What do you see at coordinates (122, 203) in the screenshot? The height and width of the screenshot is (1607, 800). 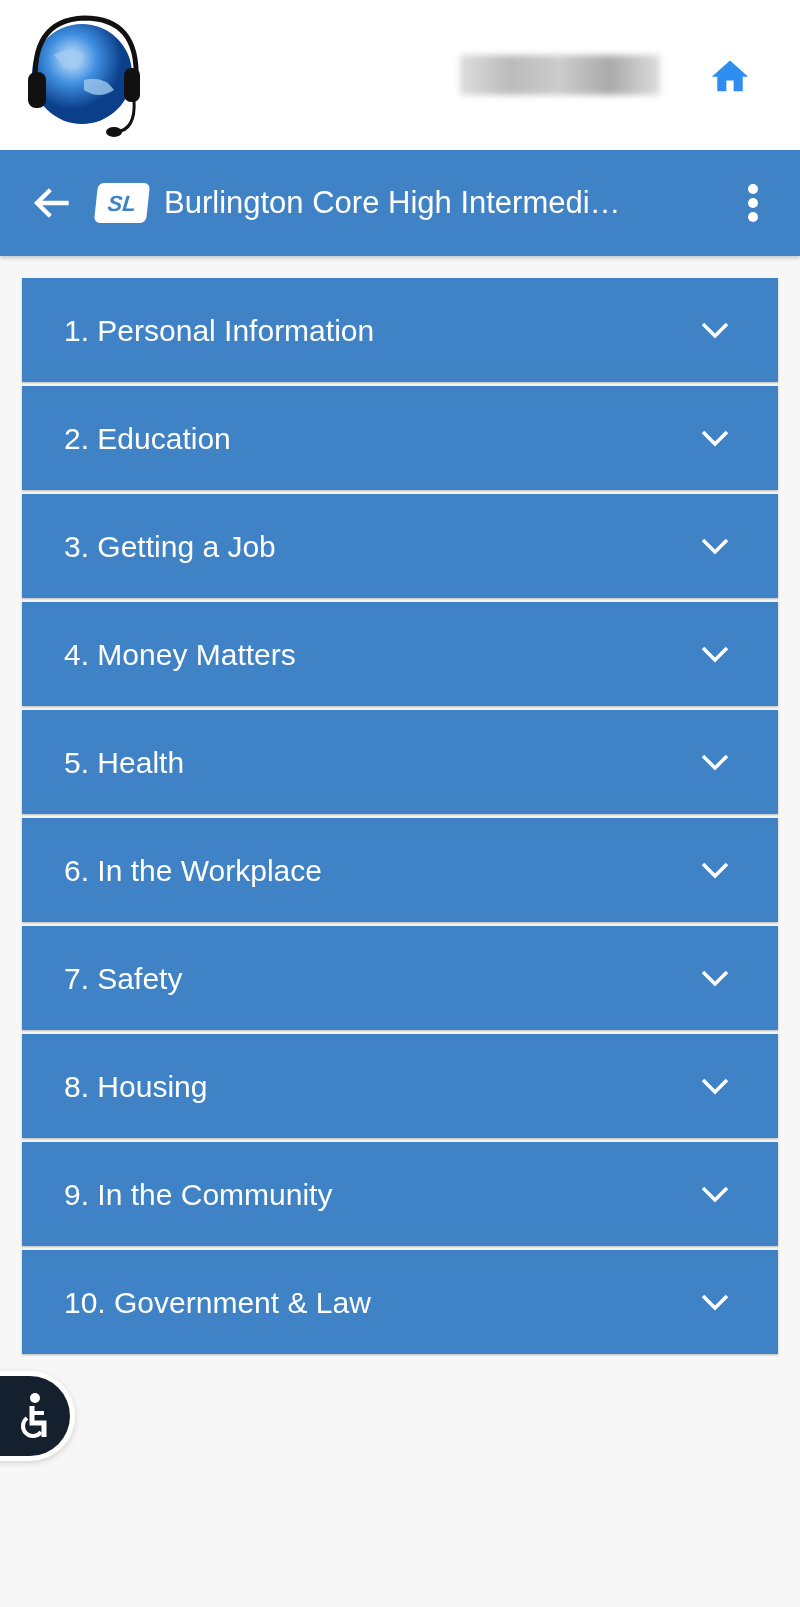 I see `app-badge: SL` at bounding box center [122, 203].